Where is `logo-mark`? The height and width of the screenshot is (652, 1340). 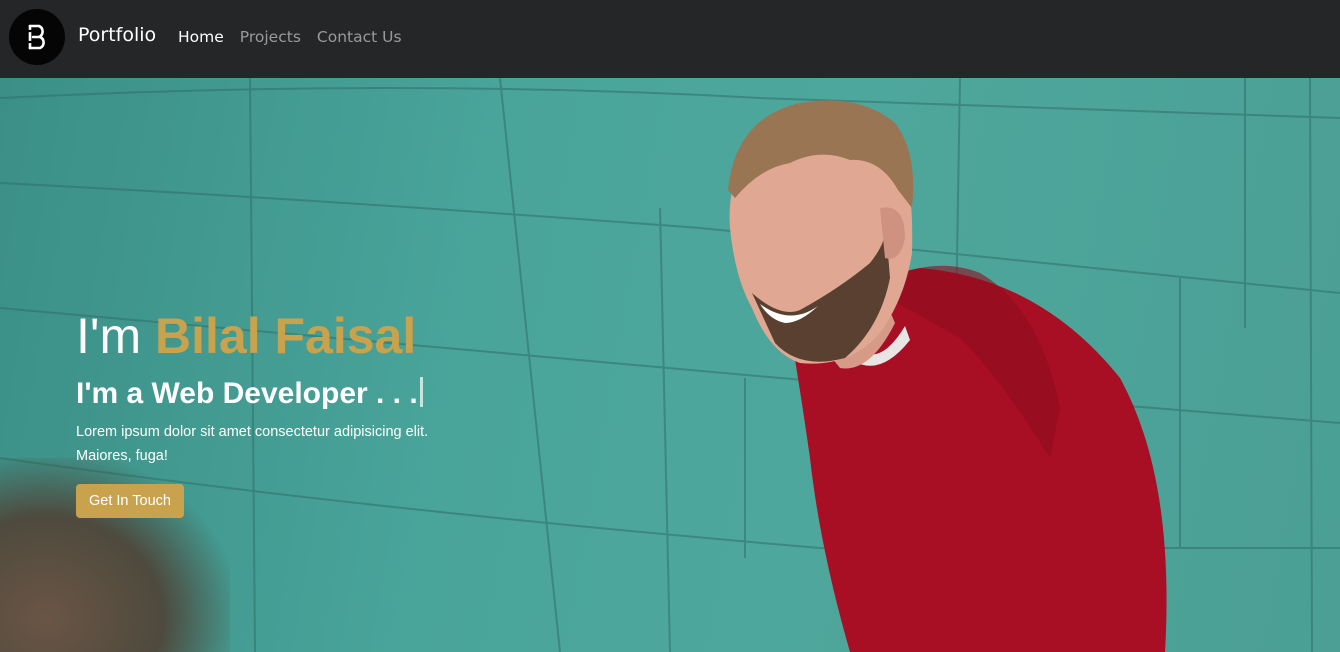
logo-mark is located at coordinates (35, 37).